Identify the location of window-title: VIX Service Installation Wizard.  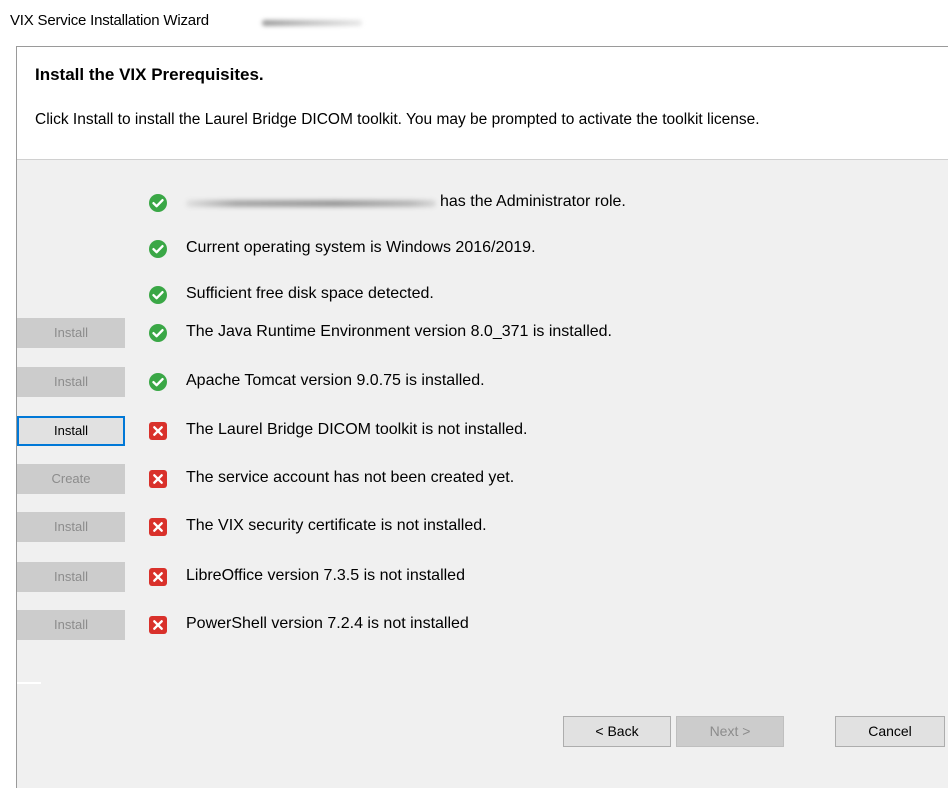
(109, 20).